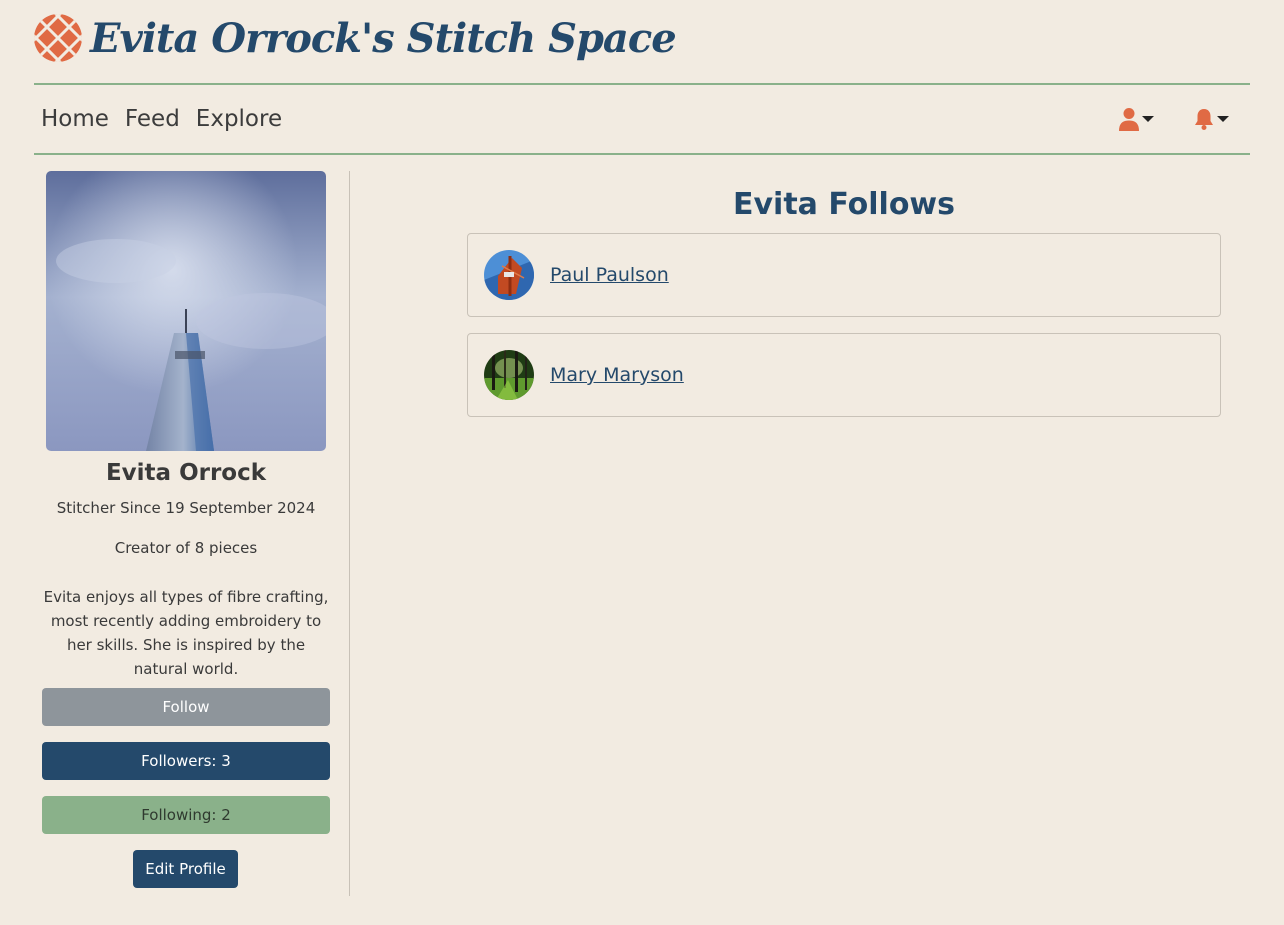  Describe the element at coordinates (1204, 119) in the screenshot. I see `bell-icon` at that location.